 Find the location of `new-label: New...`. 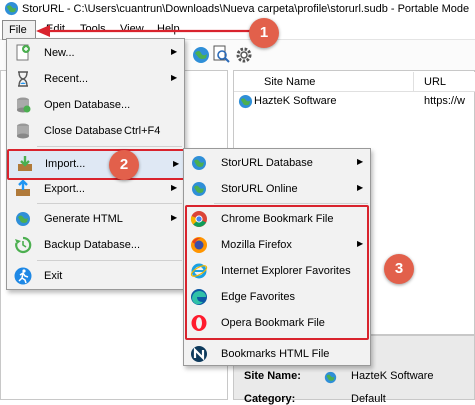

new-label: New... is located at coordinates (59, 53).